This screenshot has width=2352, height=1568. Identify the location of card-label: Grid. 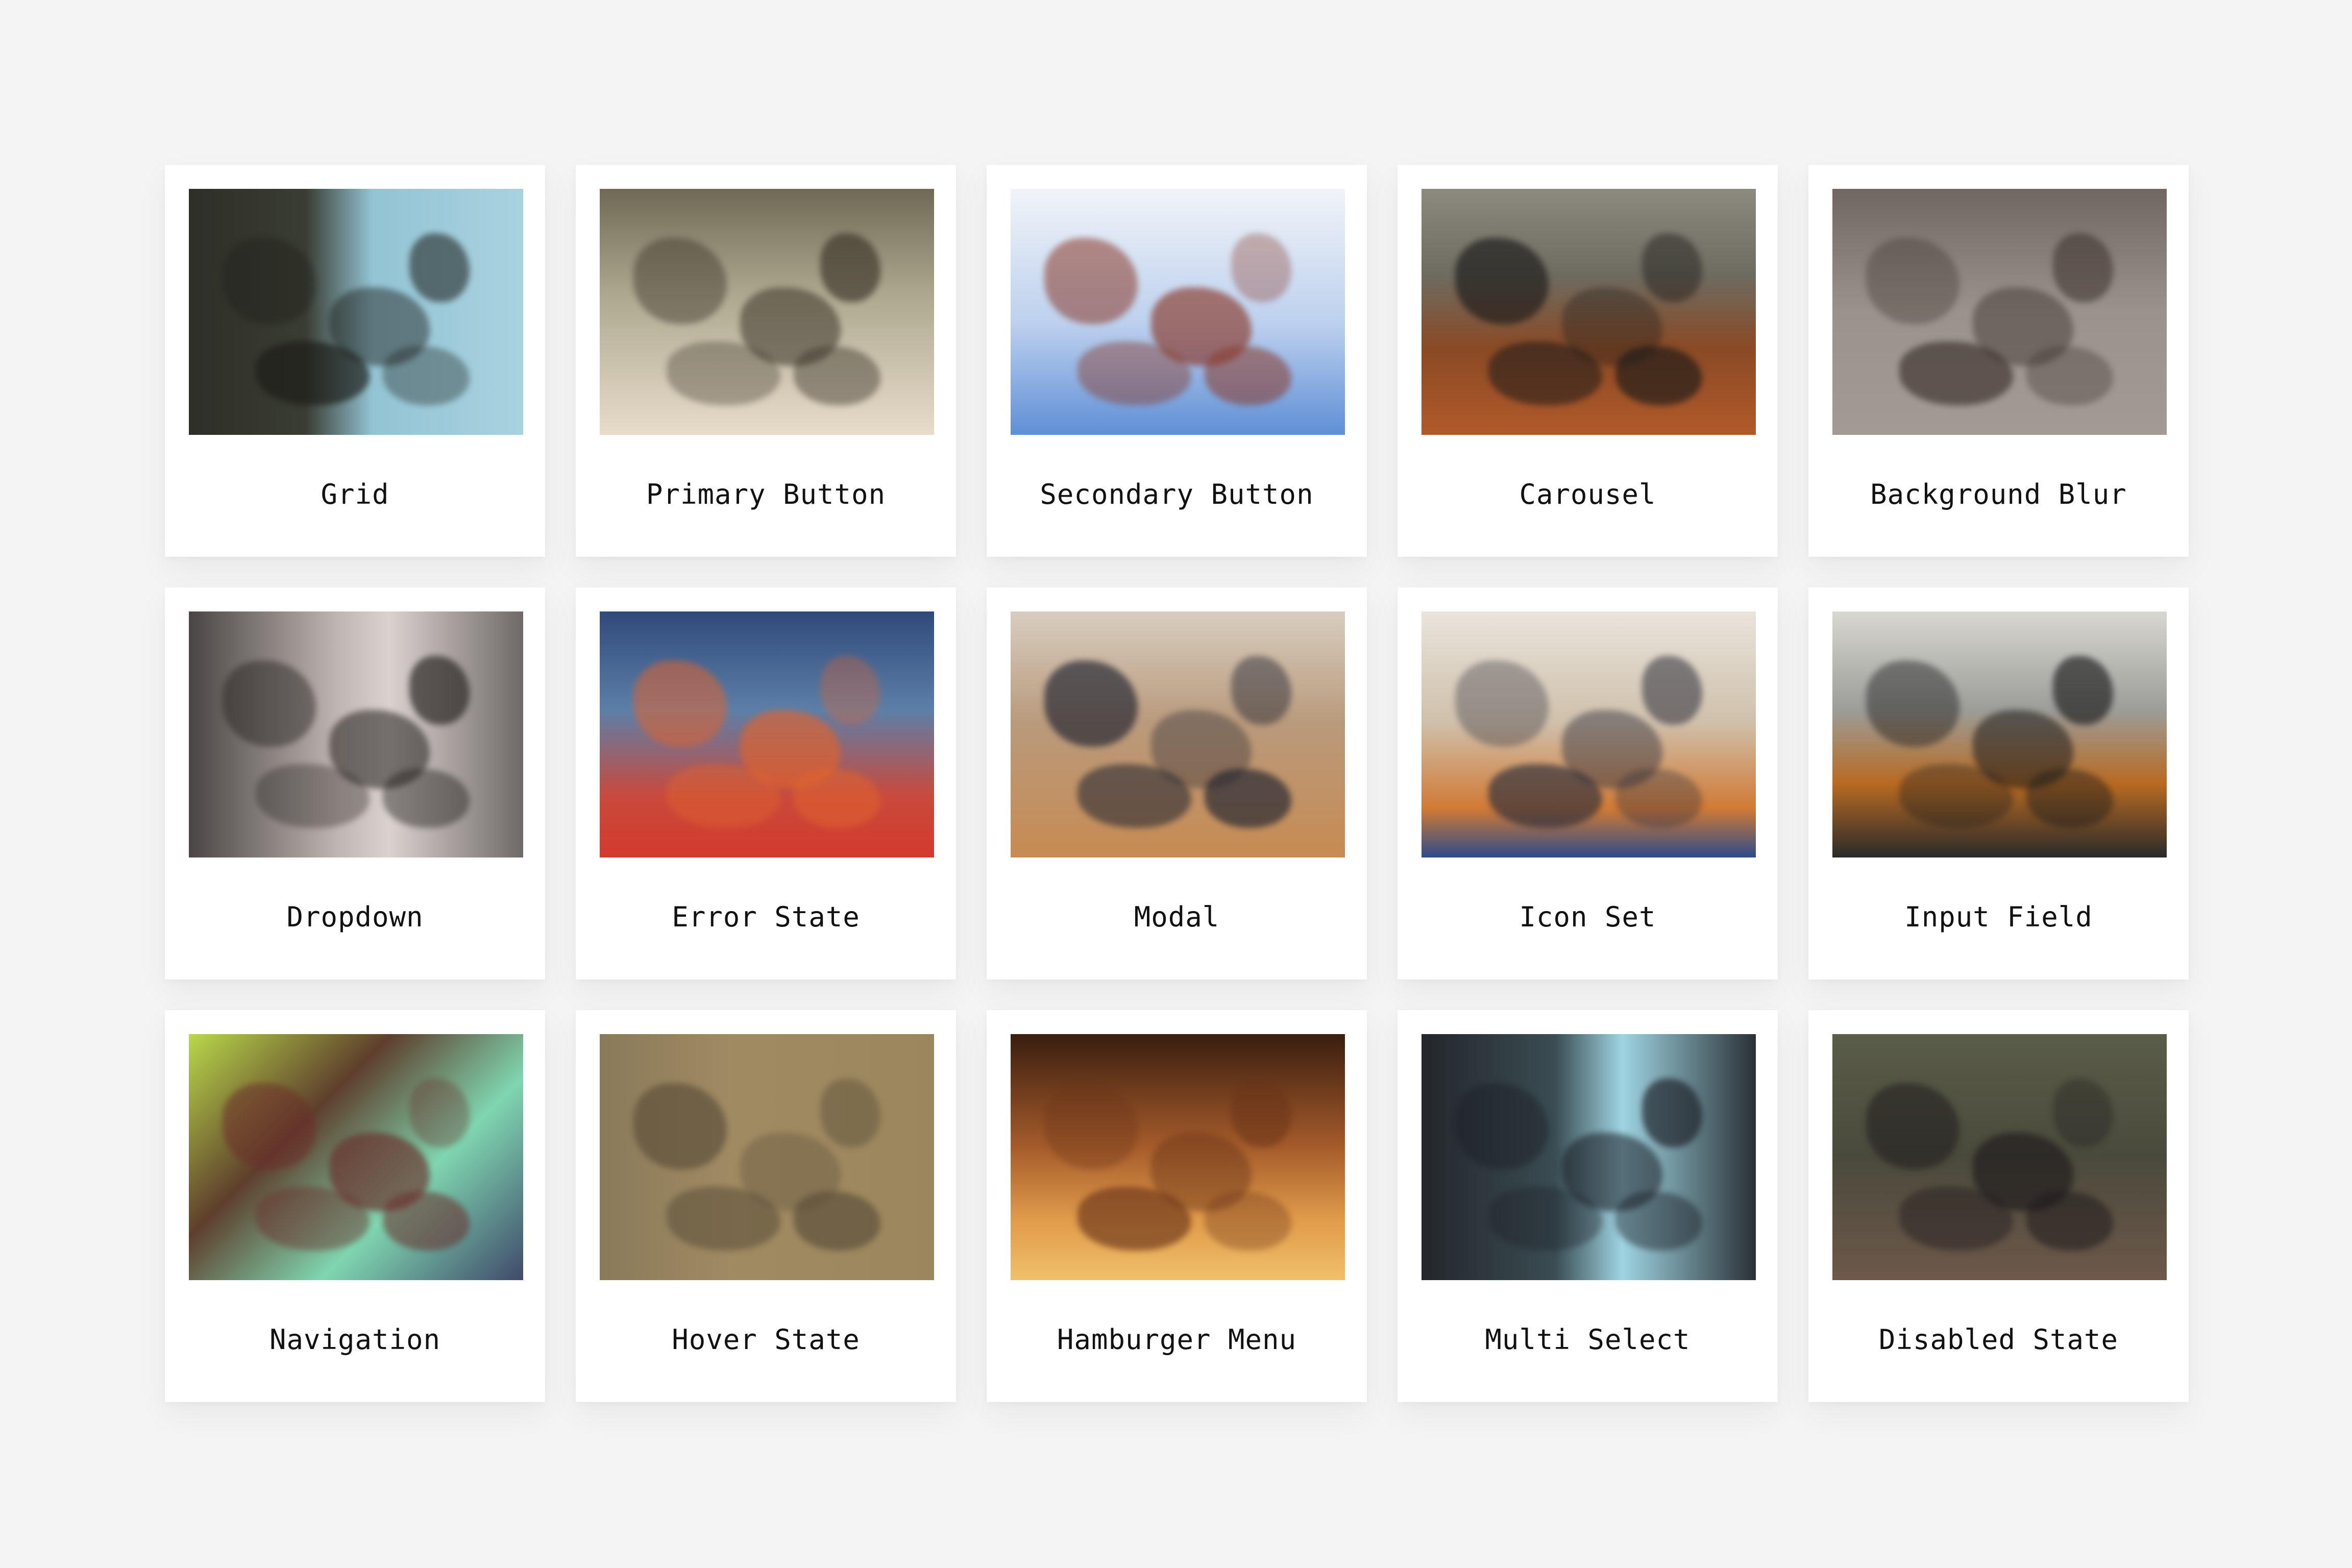
(355, 494).